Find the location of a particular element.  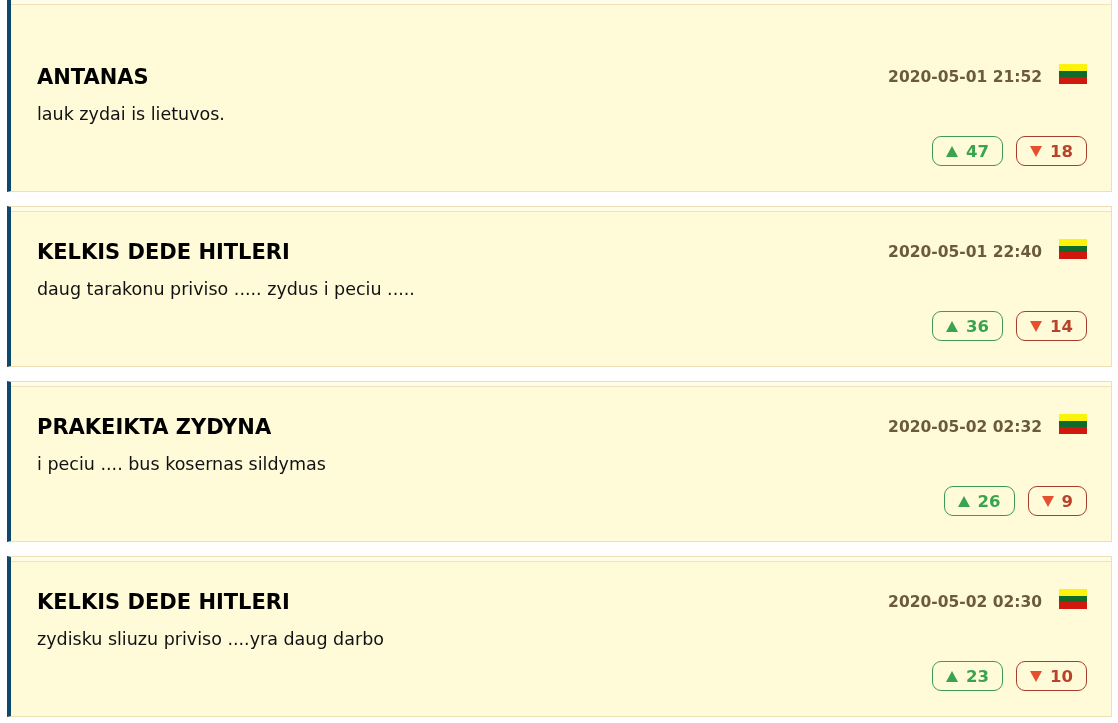

comment-date: 2020-05-01 22:40 is located at coordinates (965, 252).